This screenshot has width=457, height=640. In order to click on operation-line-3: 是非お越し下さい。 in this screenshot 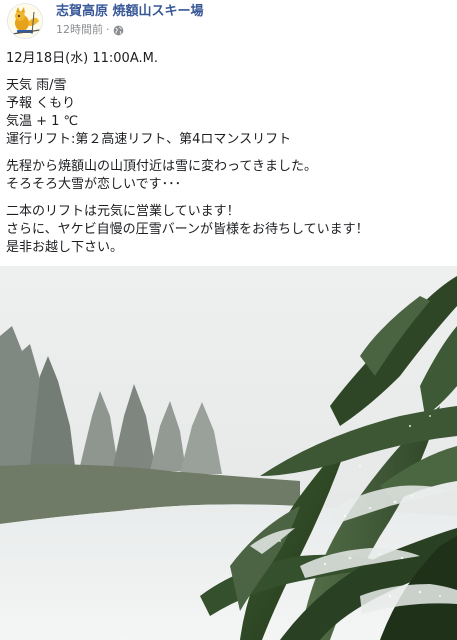, I will do `click(65, 247)`.